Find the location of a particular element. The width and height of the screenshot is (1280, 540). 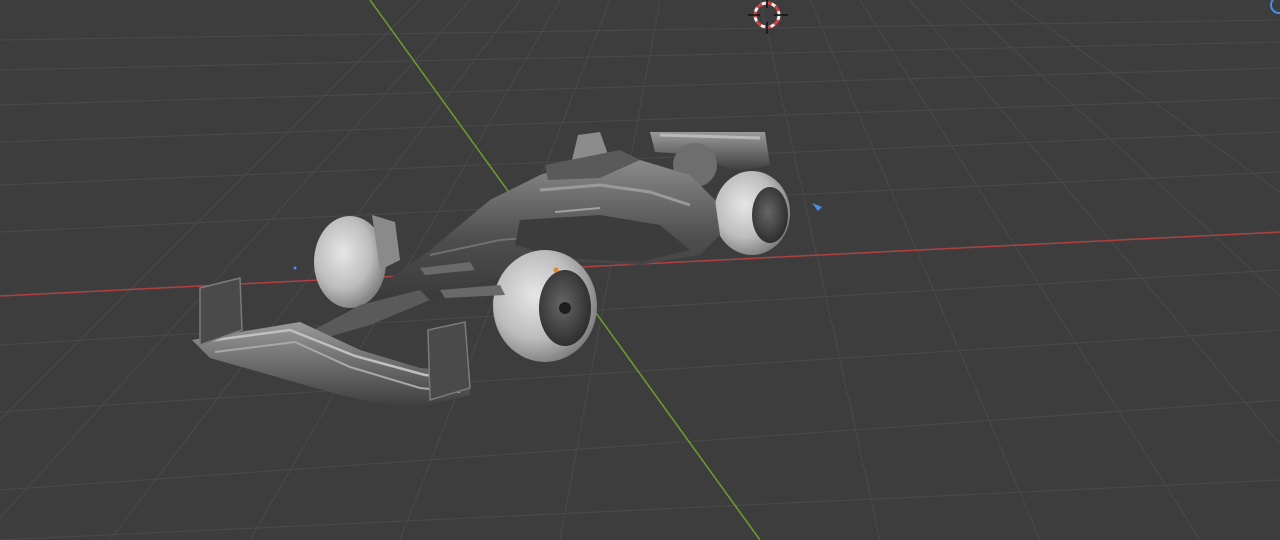

rear-right-tire is located at coordinates (752, 213).